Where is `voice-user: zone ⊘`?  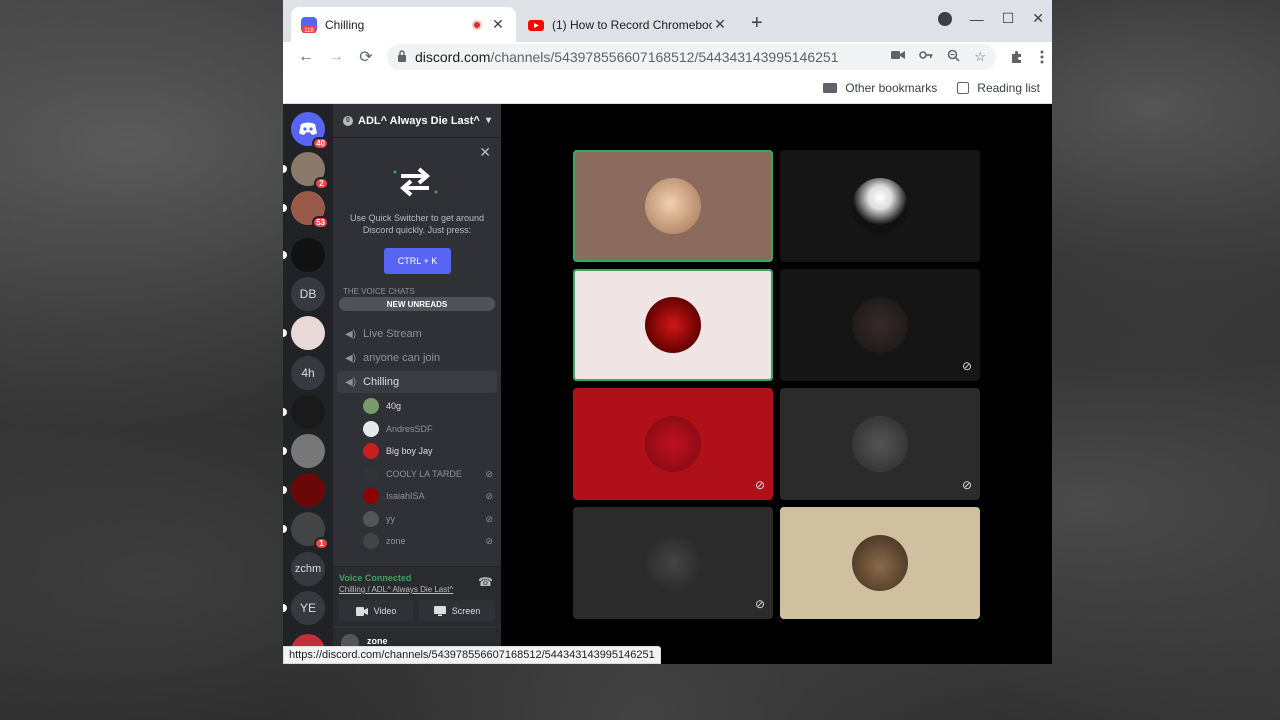 voice-user: zone ⊘ is located at coordinates (428, 541).